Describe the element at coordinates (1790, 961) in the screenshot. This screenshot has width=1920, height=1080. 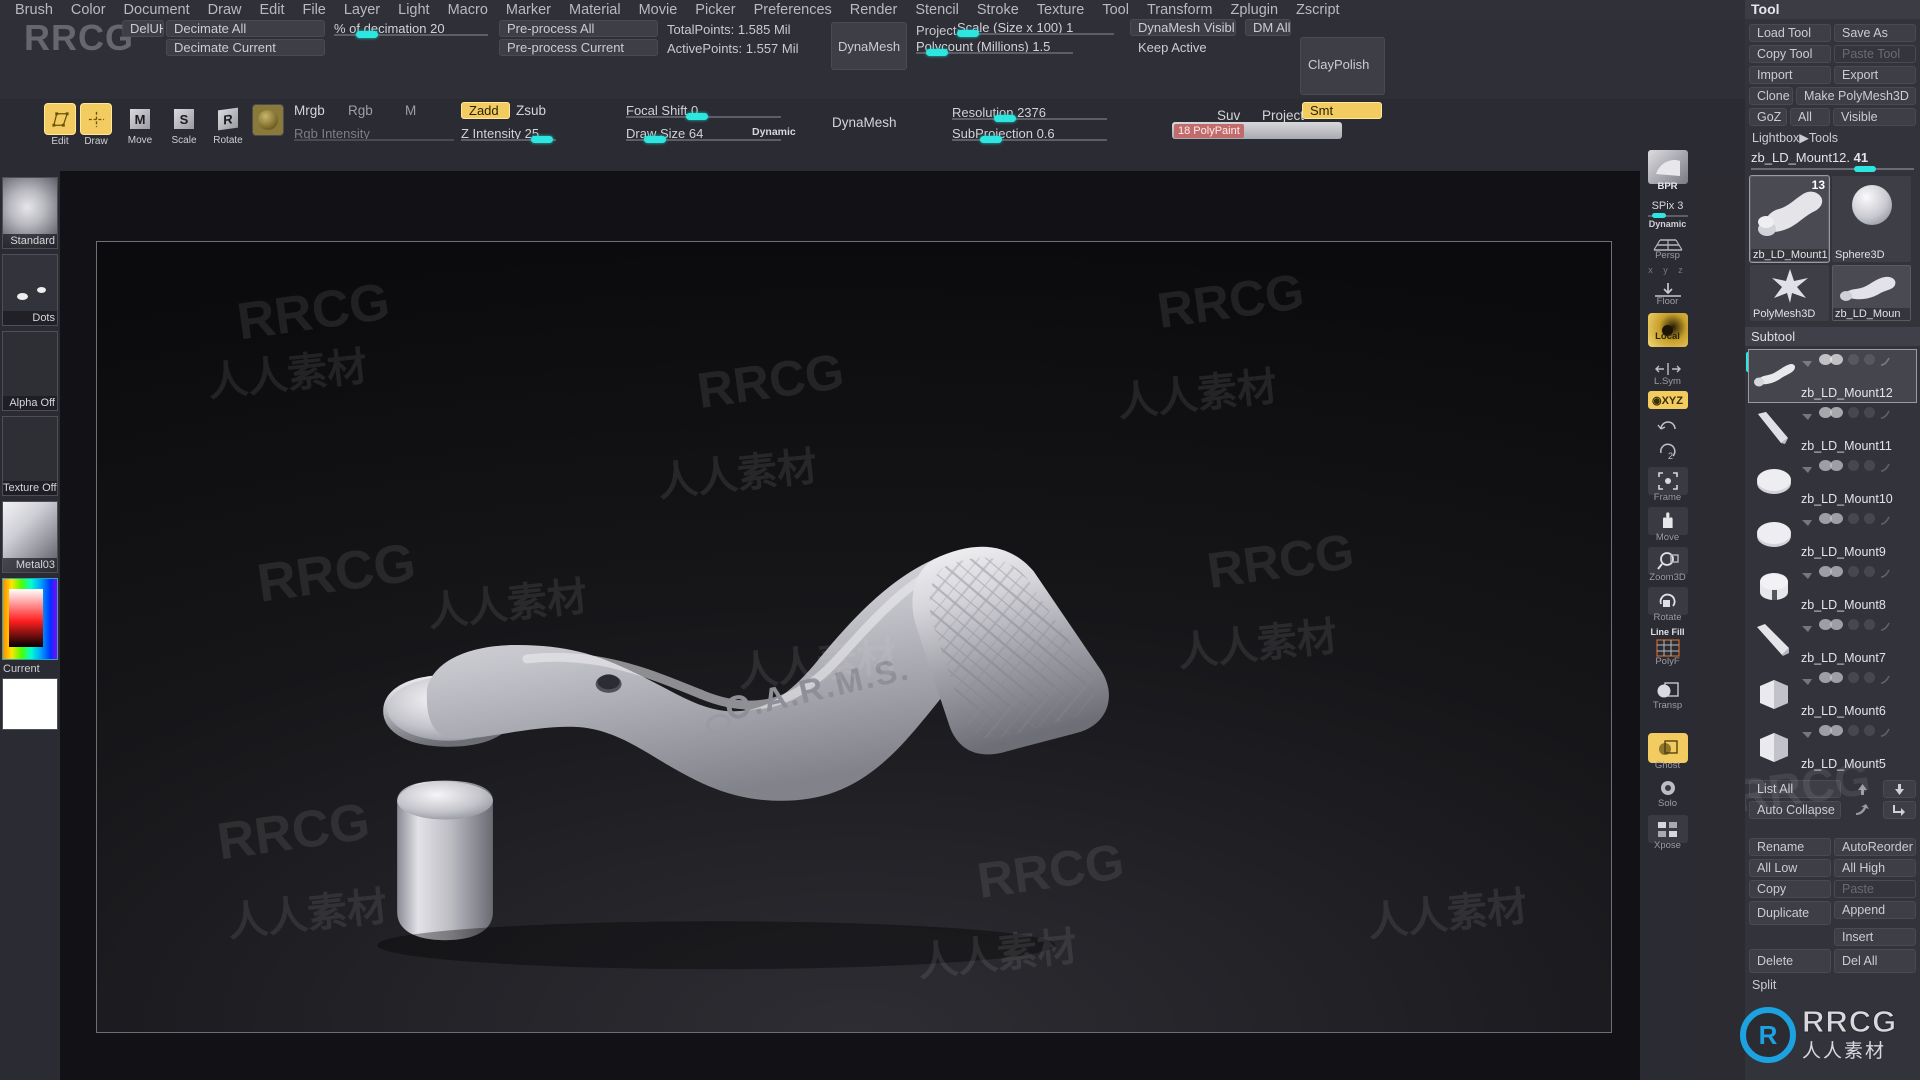
I see `delete-button: Delete` at that location.